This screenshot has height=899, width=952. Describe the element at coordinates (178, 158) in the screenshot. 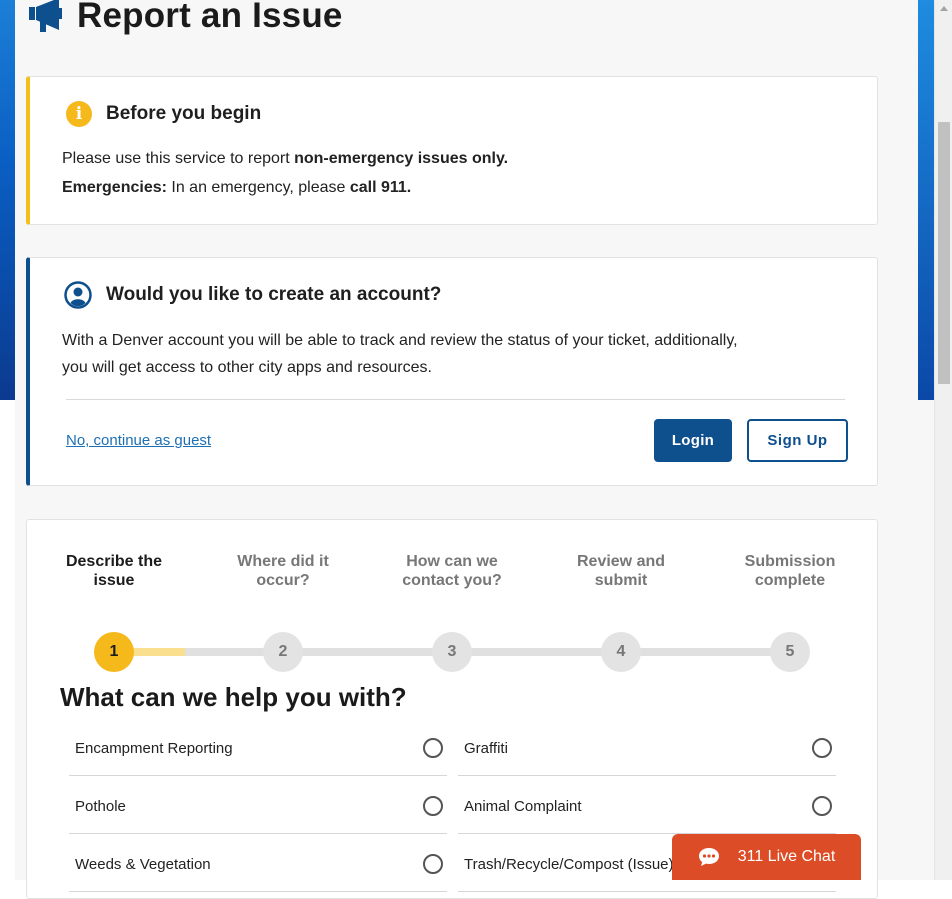

I see `notice-line-1-text: Please use this service to report` at that location.